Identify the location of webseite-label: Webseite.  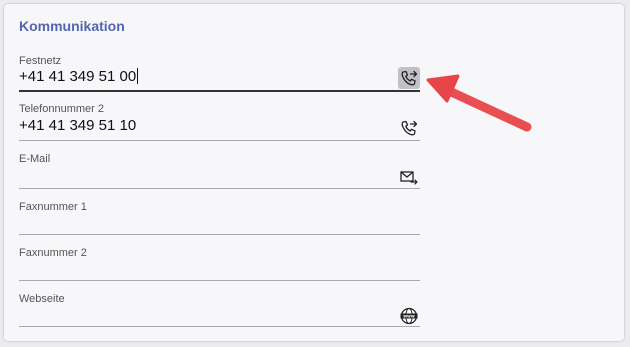
(42, 299).